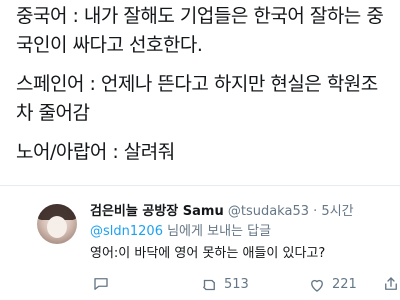  Describe the element at coordinates (317, 285) in the screenshot. I see `heart-icon` at that location.